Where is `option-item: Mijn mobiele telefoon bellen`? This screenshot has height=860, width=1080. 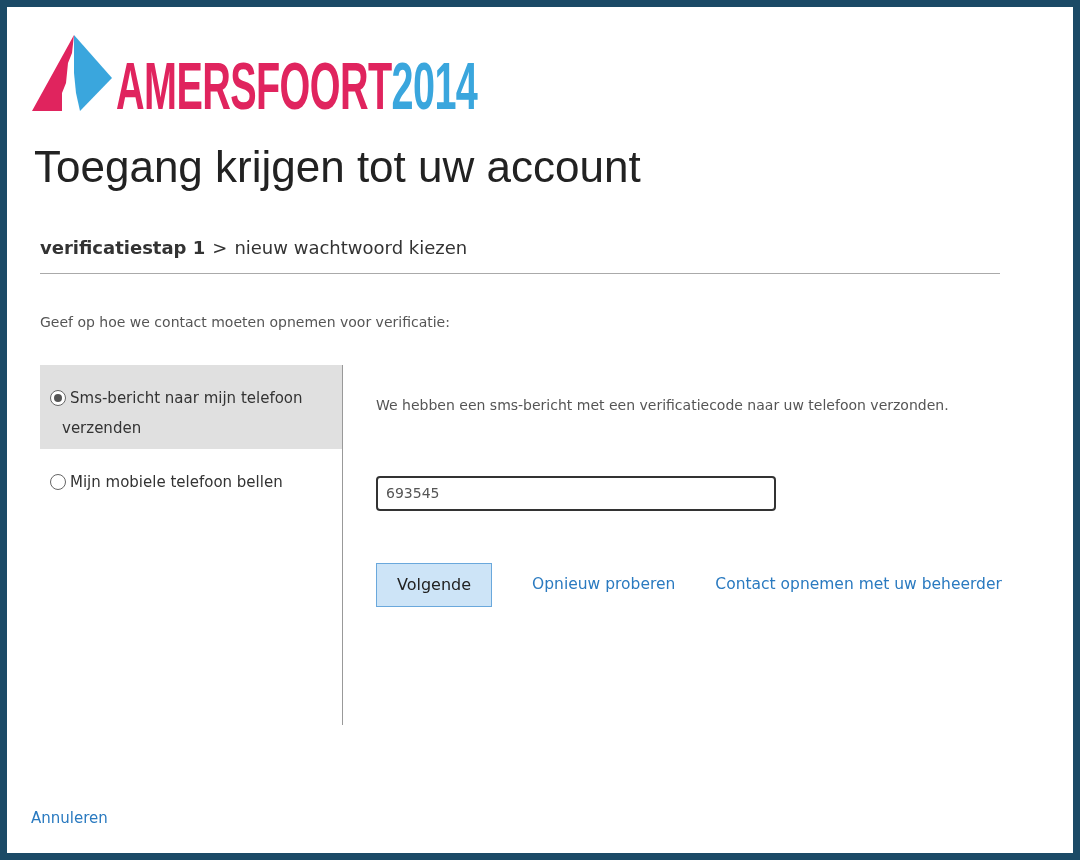 option-item: Mijn mobiele telefoon bellen is located at coordinates (191, 475).